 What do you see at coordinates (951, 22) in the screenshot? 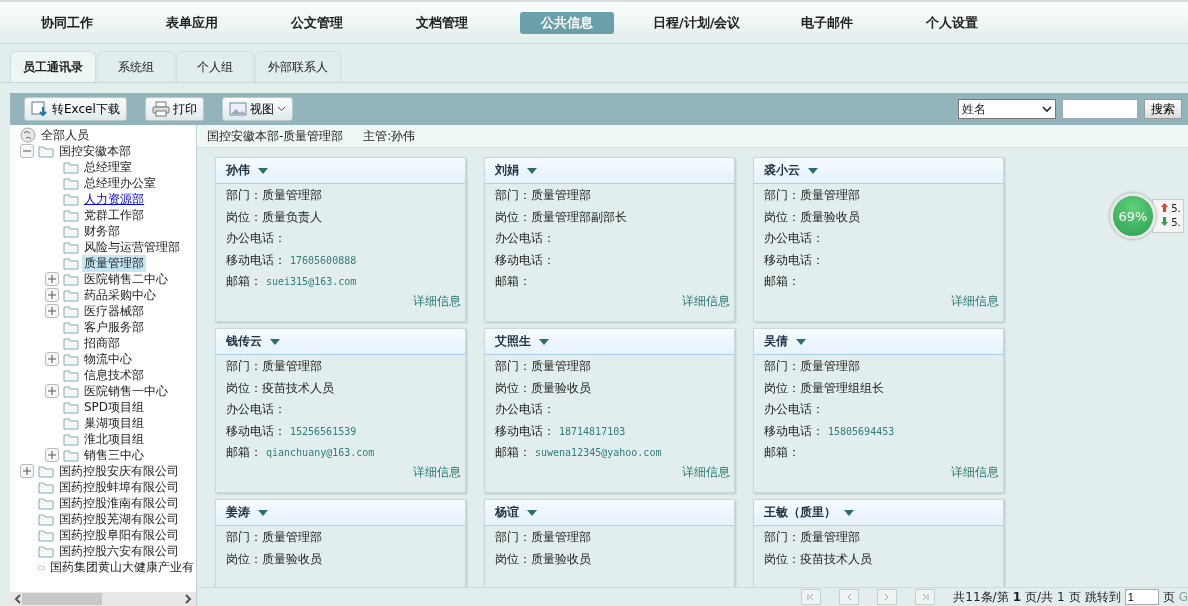
I see `nav-tab: 个人设置` at bounding box center [951, 22].